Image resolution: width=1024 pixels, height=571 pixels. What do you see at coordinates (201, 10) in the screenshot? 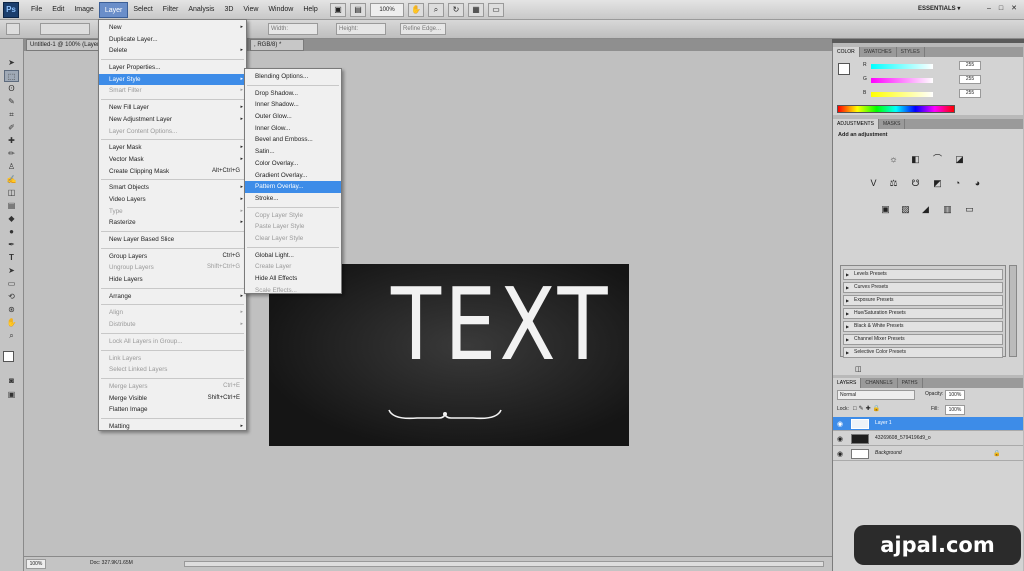
I see `menu-analysis: Analysis` at bounding box center [201, 10].